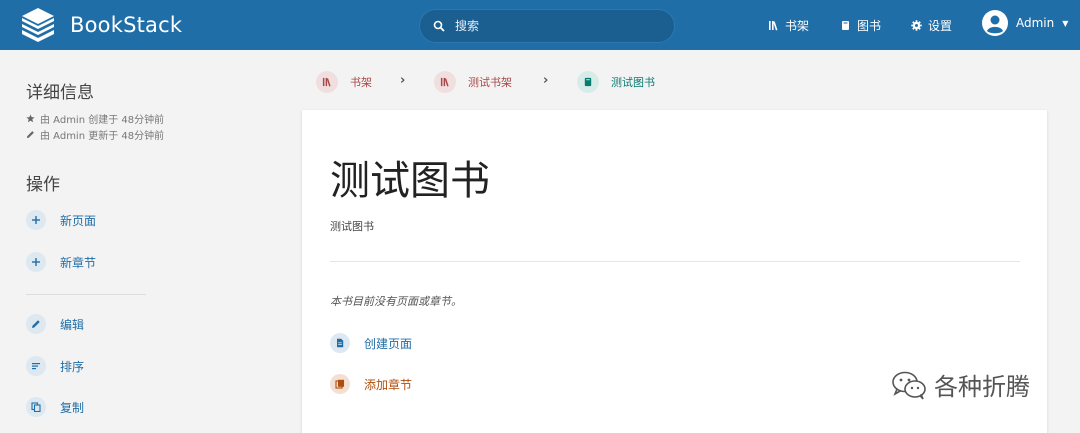  Describe the element at coordinates (78, 262) in the screenshot. I see `new-chapter-label: 新章节` at that location.